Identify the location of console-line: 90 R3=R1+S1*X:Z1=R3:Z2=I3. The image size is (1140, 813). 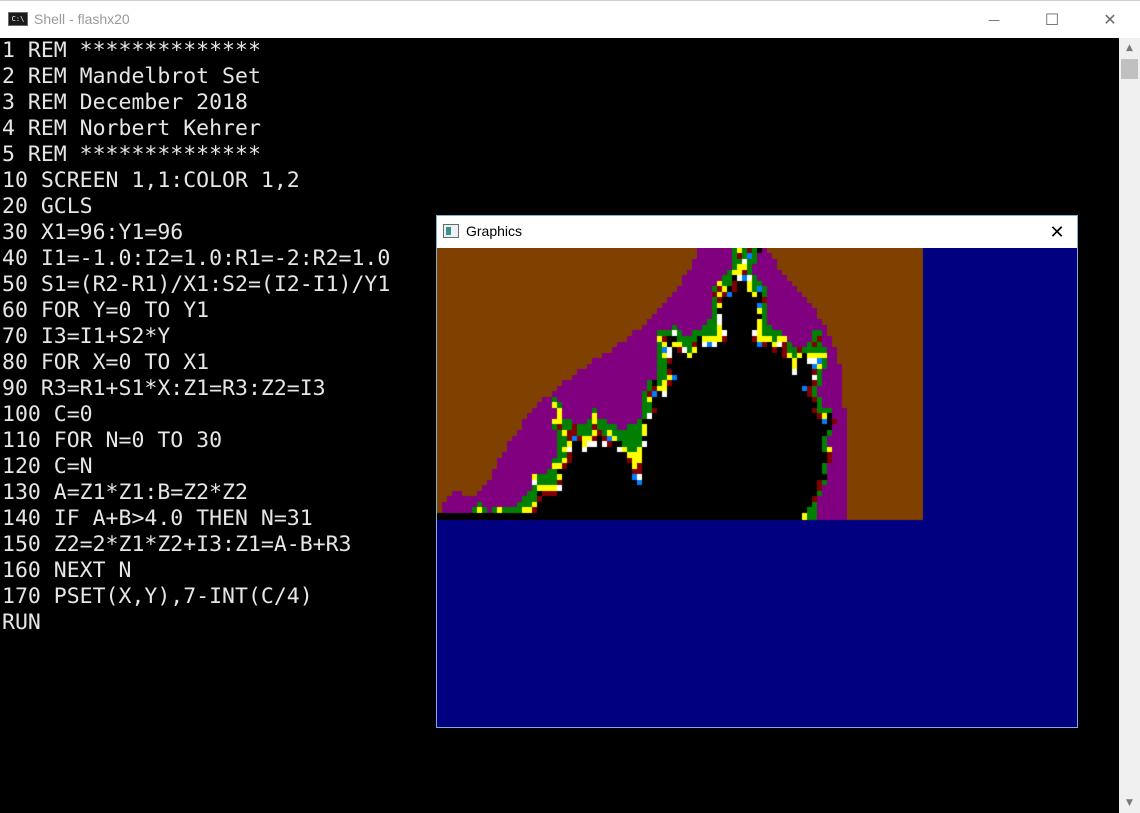
(164, 388).